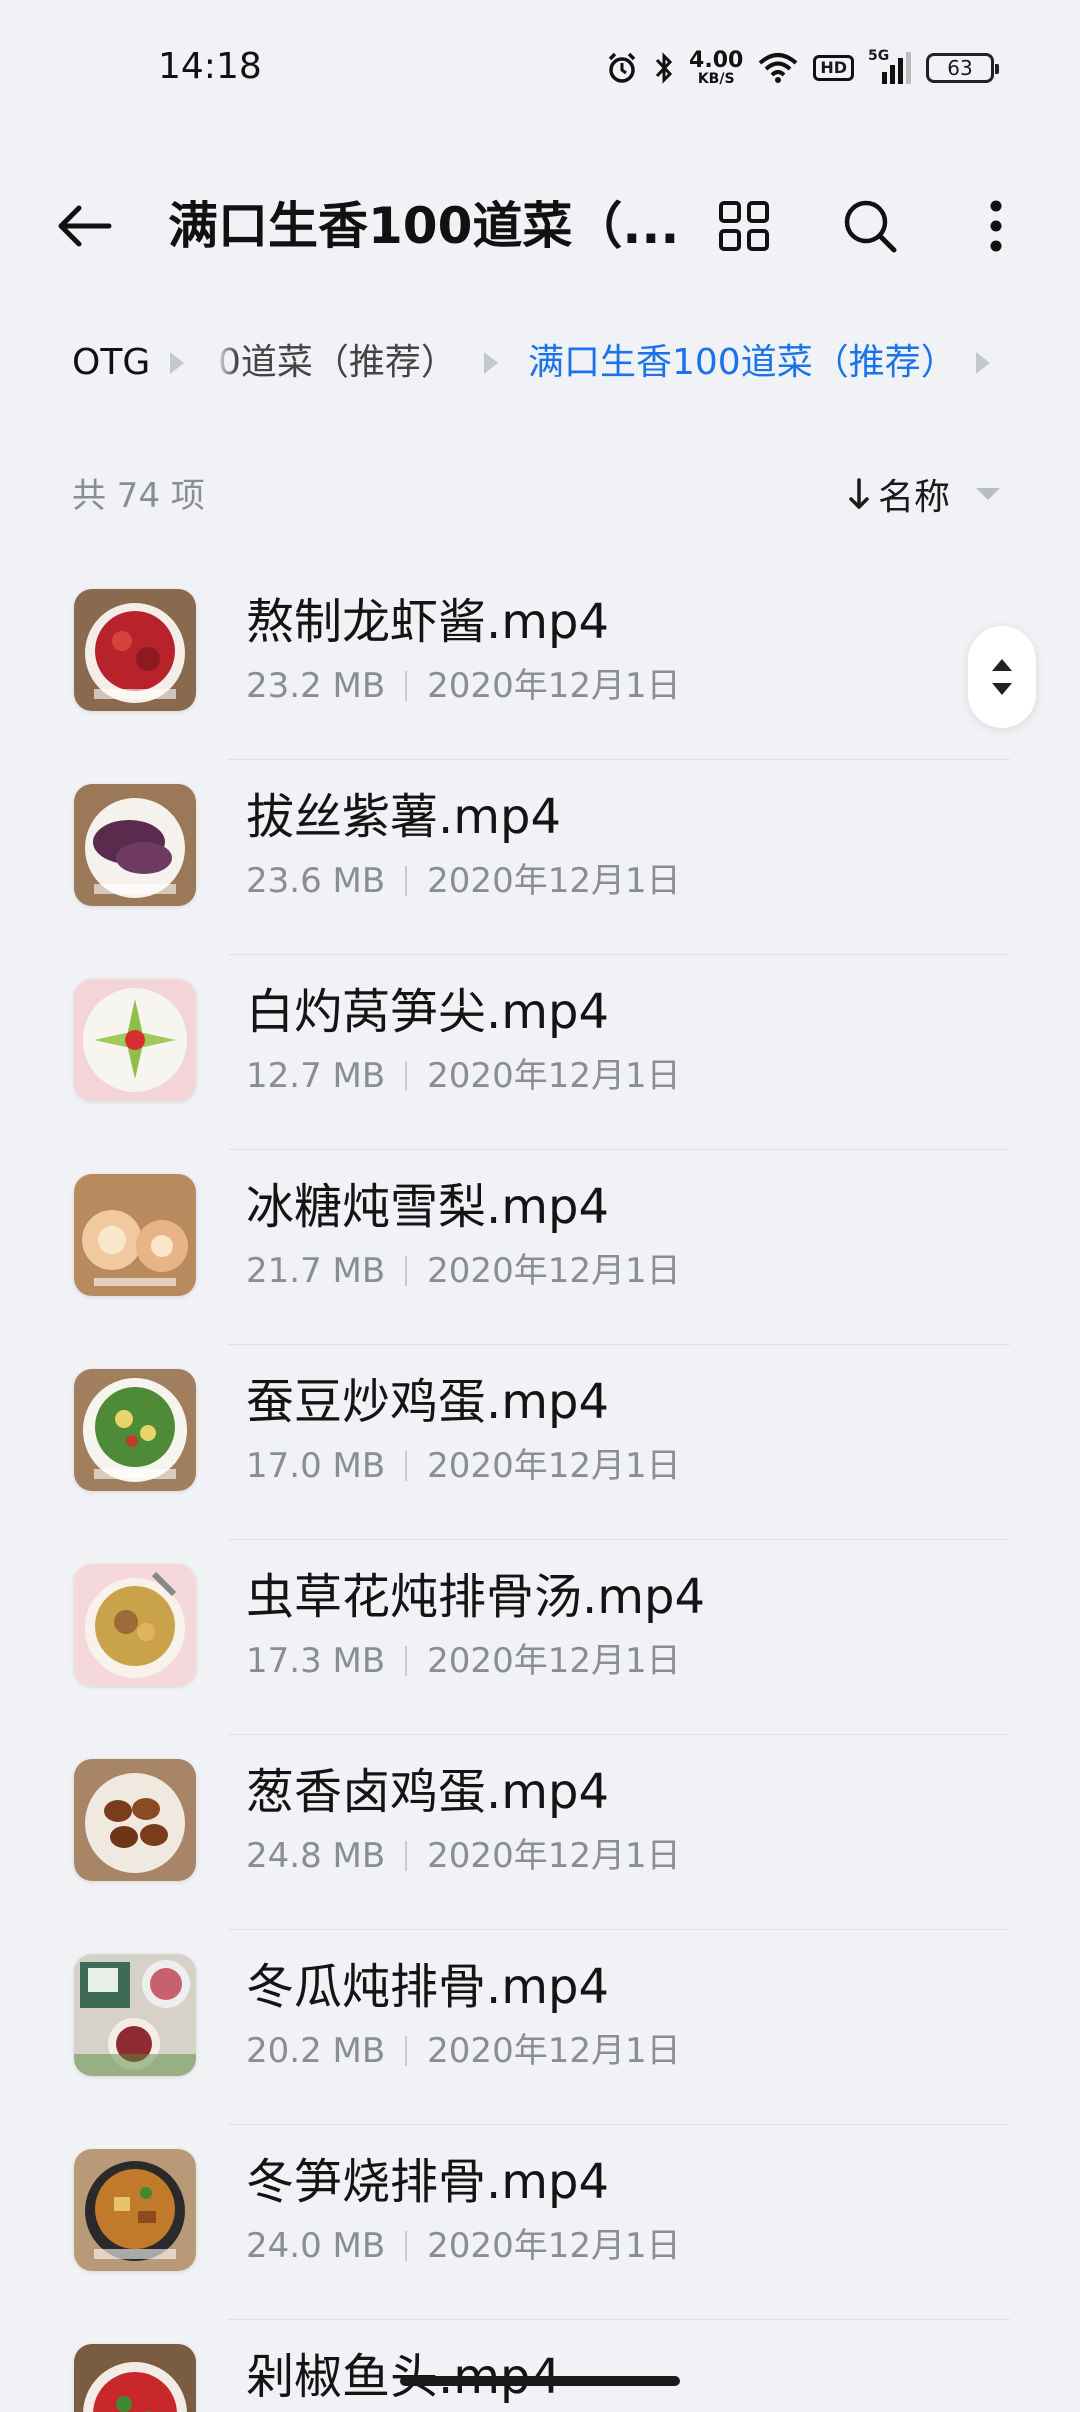 The height and width of the screenshot is (2412, 1080). I want to click on breadcrumb-fade, so click(226, 363).